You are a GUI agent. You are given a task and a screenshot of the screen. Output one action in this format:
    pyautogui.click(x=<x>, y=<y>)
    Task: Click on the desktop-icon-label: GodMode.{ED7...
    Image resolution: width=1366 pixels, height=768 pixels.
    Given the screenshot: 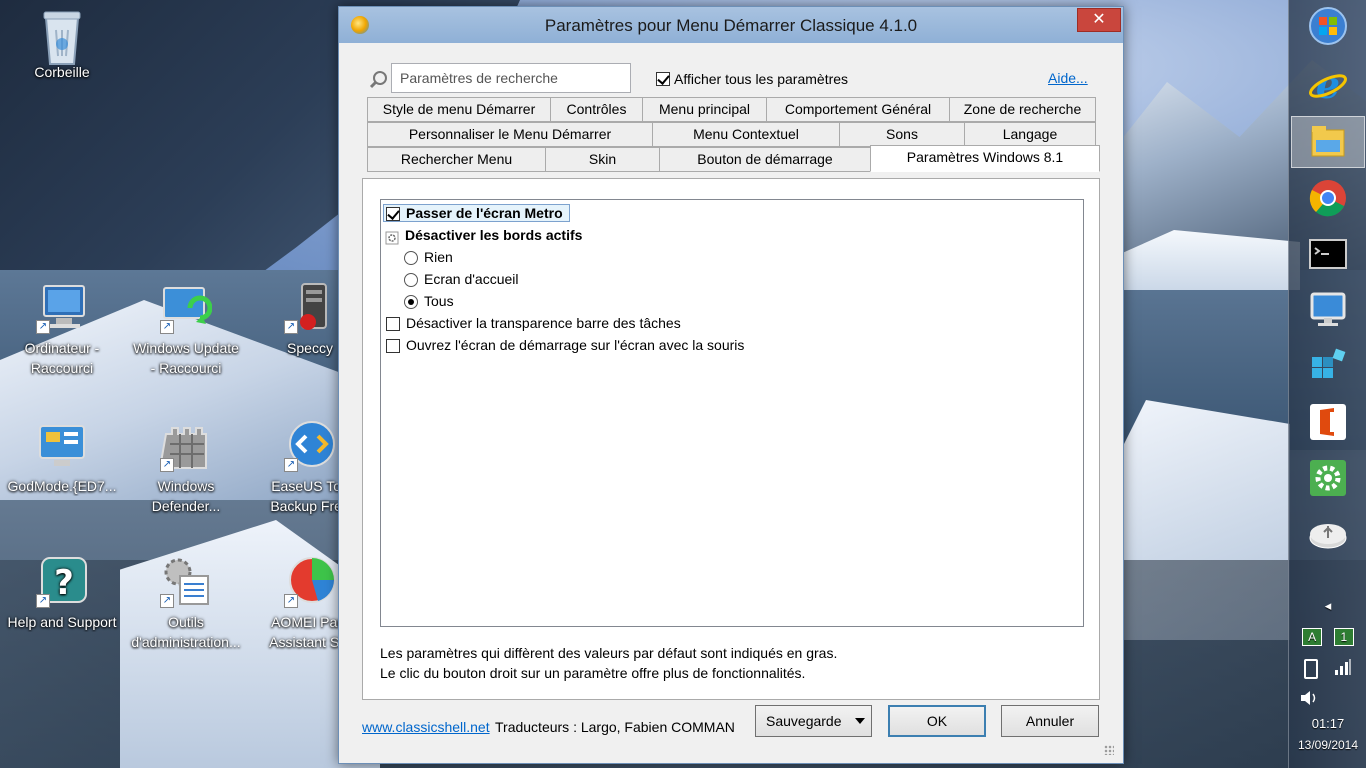 What is the action you would take?
    pyautogui.click(x=62, y=486)
    